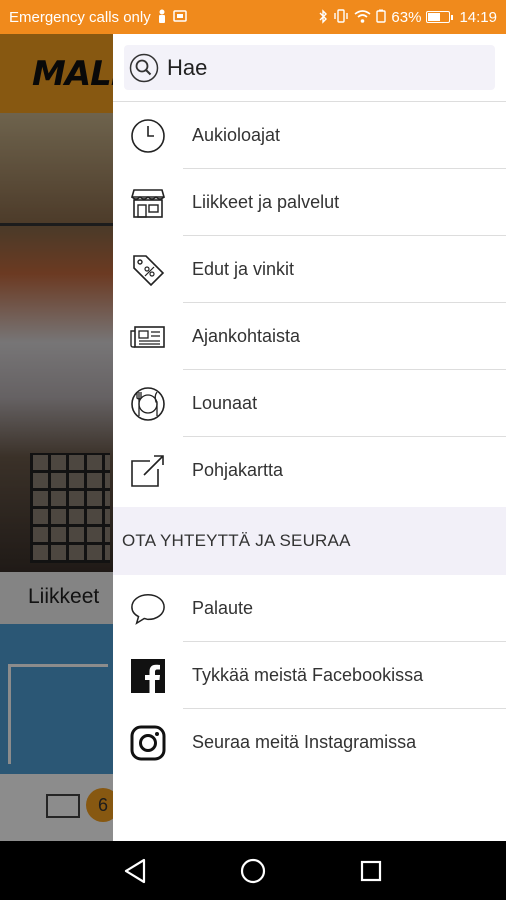 The width and height of the screenshot is (506, 900). What do you see at coordinates (309, 403) in the screenshot?
I see `menu-item-lunches: Lounaat` at bounding box center [309, 403].